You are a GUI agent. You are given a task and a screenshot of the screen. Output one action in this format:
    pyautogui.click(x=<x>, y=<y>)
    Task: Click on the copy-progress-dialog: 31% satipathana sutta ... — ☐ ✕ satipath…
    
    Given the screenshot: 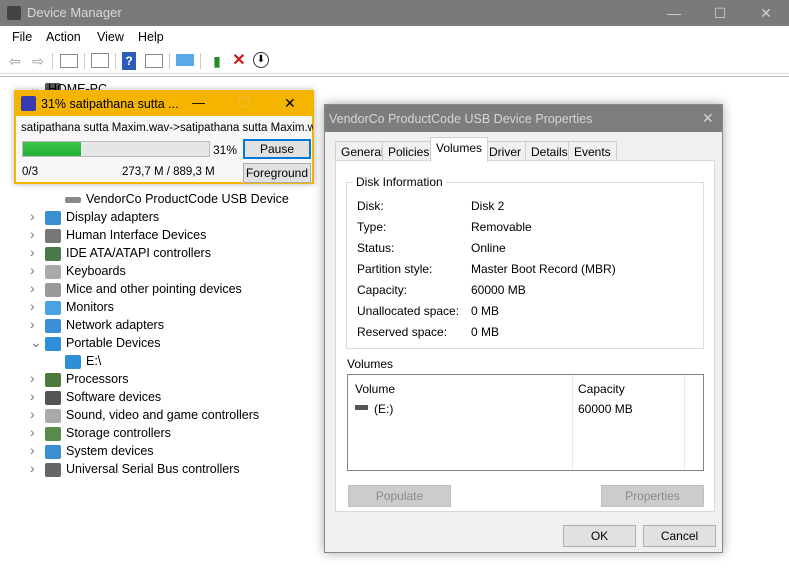 What is the action you would take?
    pyautogui.click(x=164, y=137)
    